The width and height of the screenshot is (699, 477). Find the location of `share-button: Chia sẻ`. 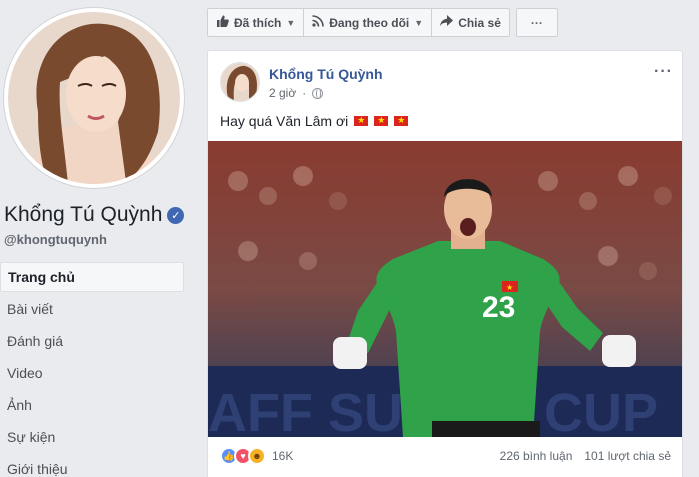

share-button: Chia sẻ is located at coordinates (471, 22).